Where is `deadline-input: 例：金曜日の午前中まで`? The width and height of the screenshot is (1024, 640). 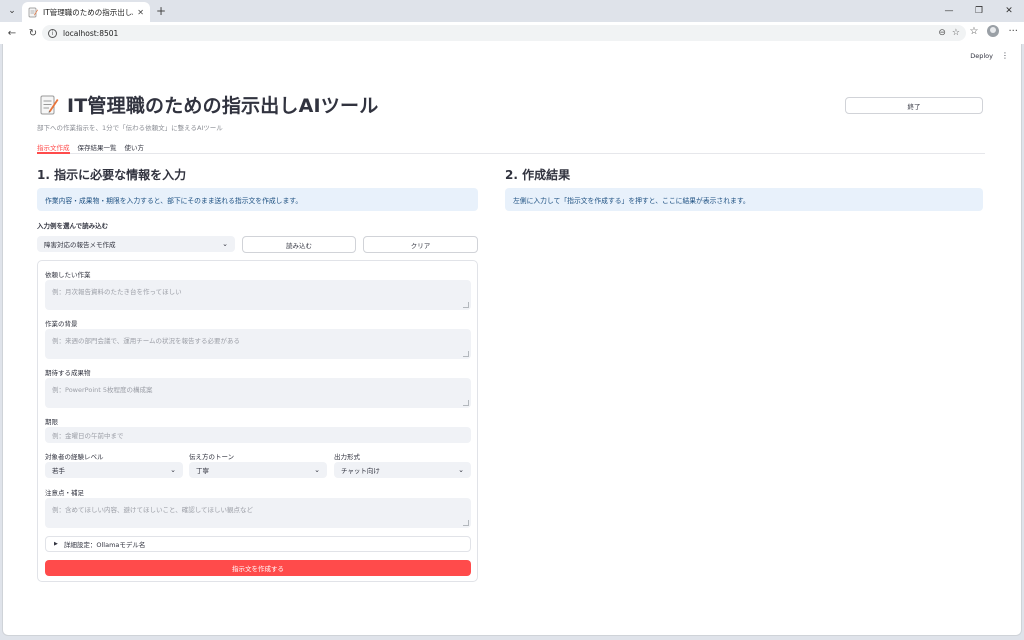
deadline-input: 例：金曜日の午前中まで is located at coordinates (258, 435).